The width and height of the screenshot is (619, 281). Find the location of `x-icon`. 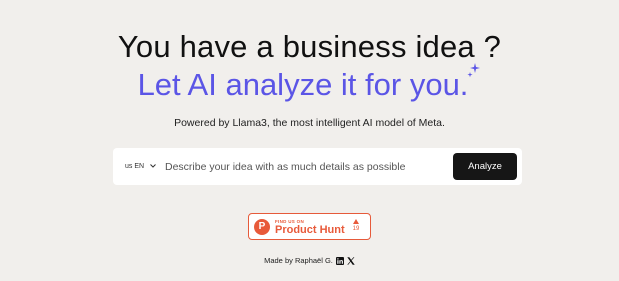

x-icon is located at coordinates (351, 260).